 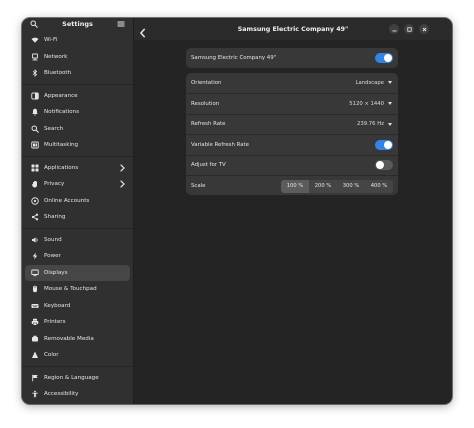 What do you see at coordinates (55, 217) in the screenshot?
I see `sidebar-item-label: Sharing` at bounding box center [55, 217].